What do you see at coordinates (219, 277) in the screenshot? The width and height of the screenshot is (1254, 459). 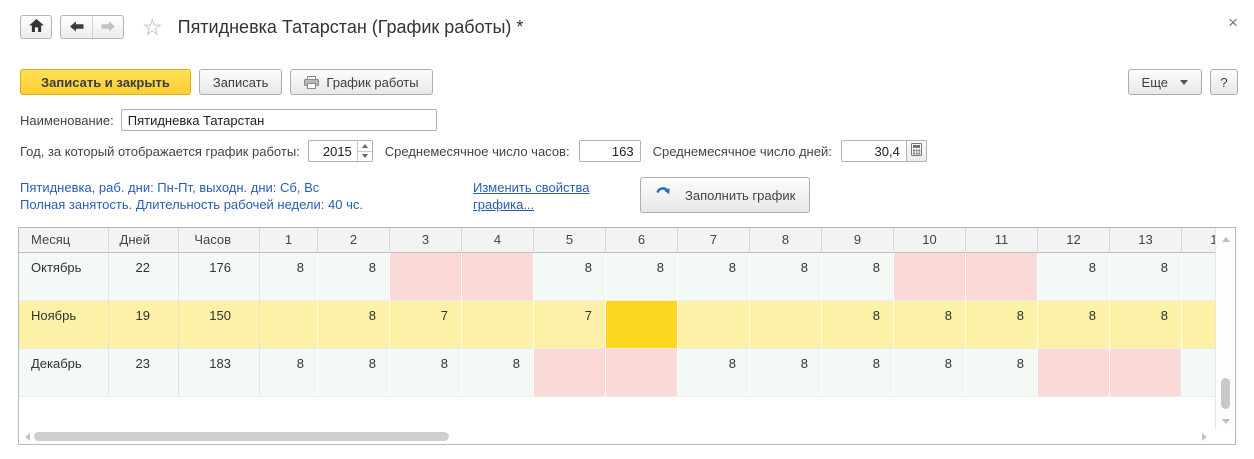 I see `hours-count-cell: 176` at bounding box center [219, 277].